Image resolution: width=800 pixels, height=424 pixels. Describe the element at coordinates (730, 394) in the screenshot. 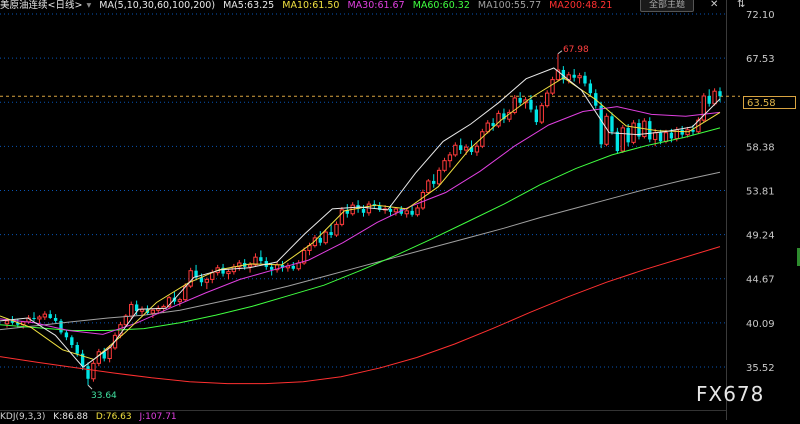

I see `fx678-watermark: FX678` at that location.